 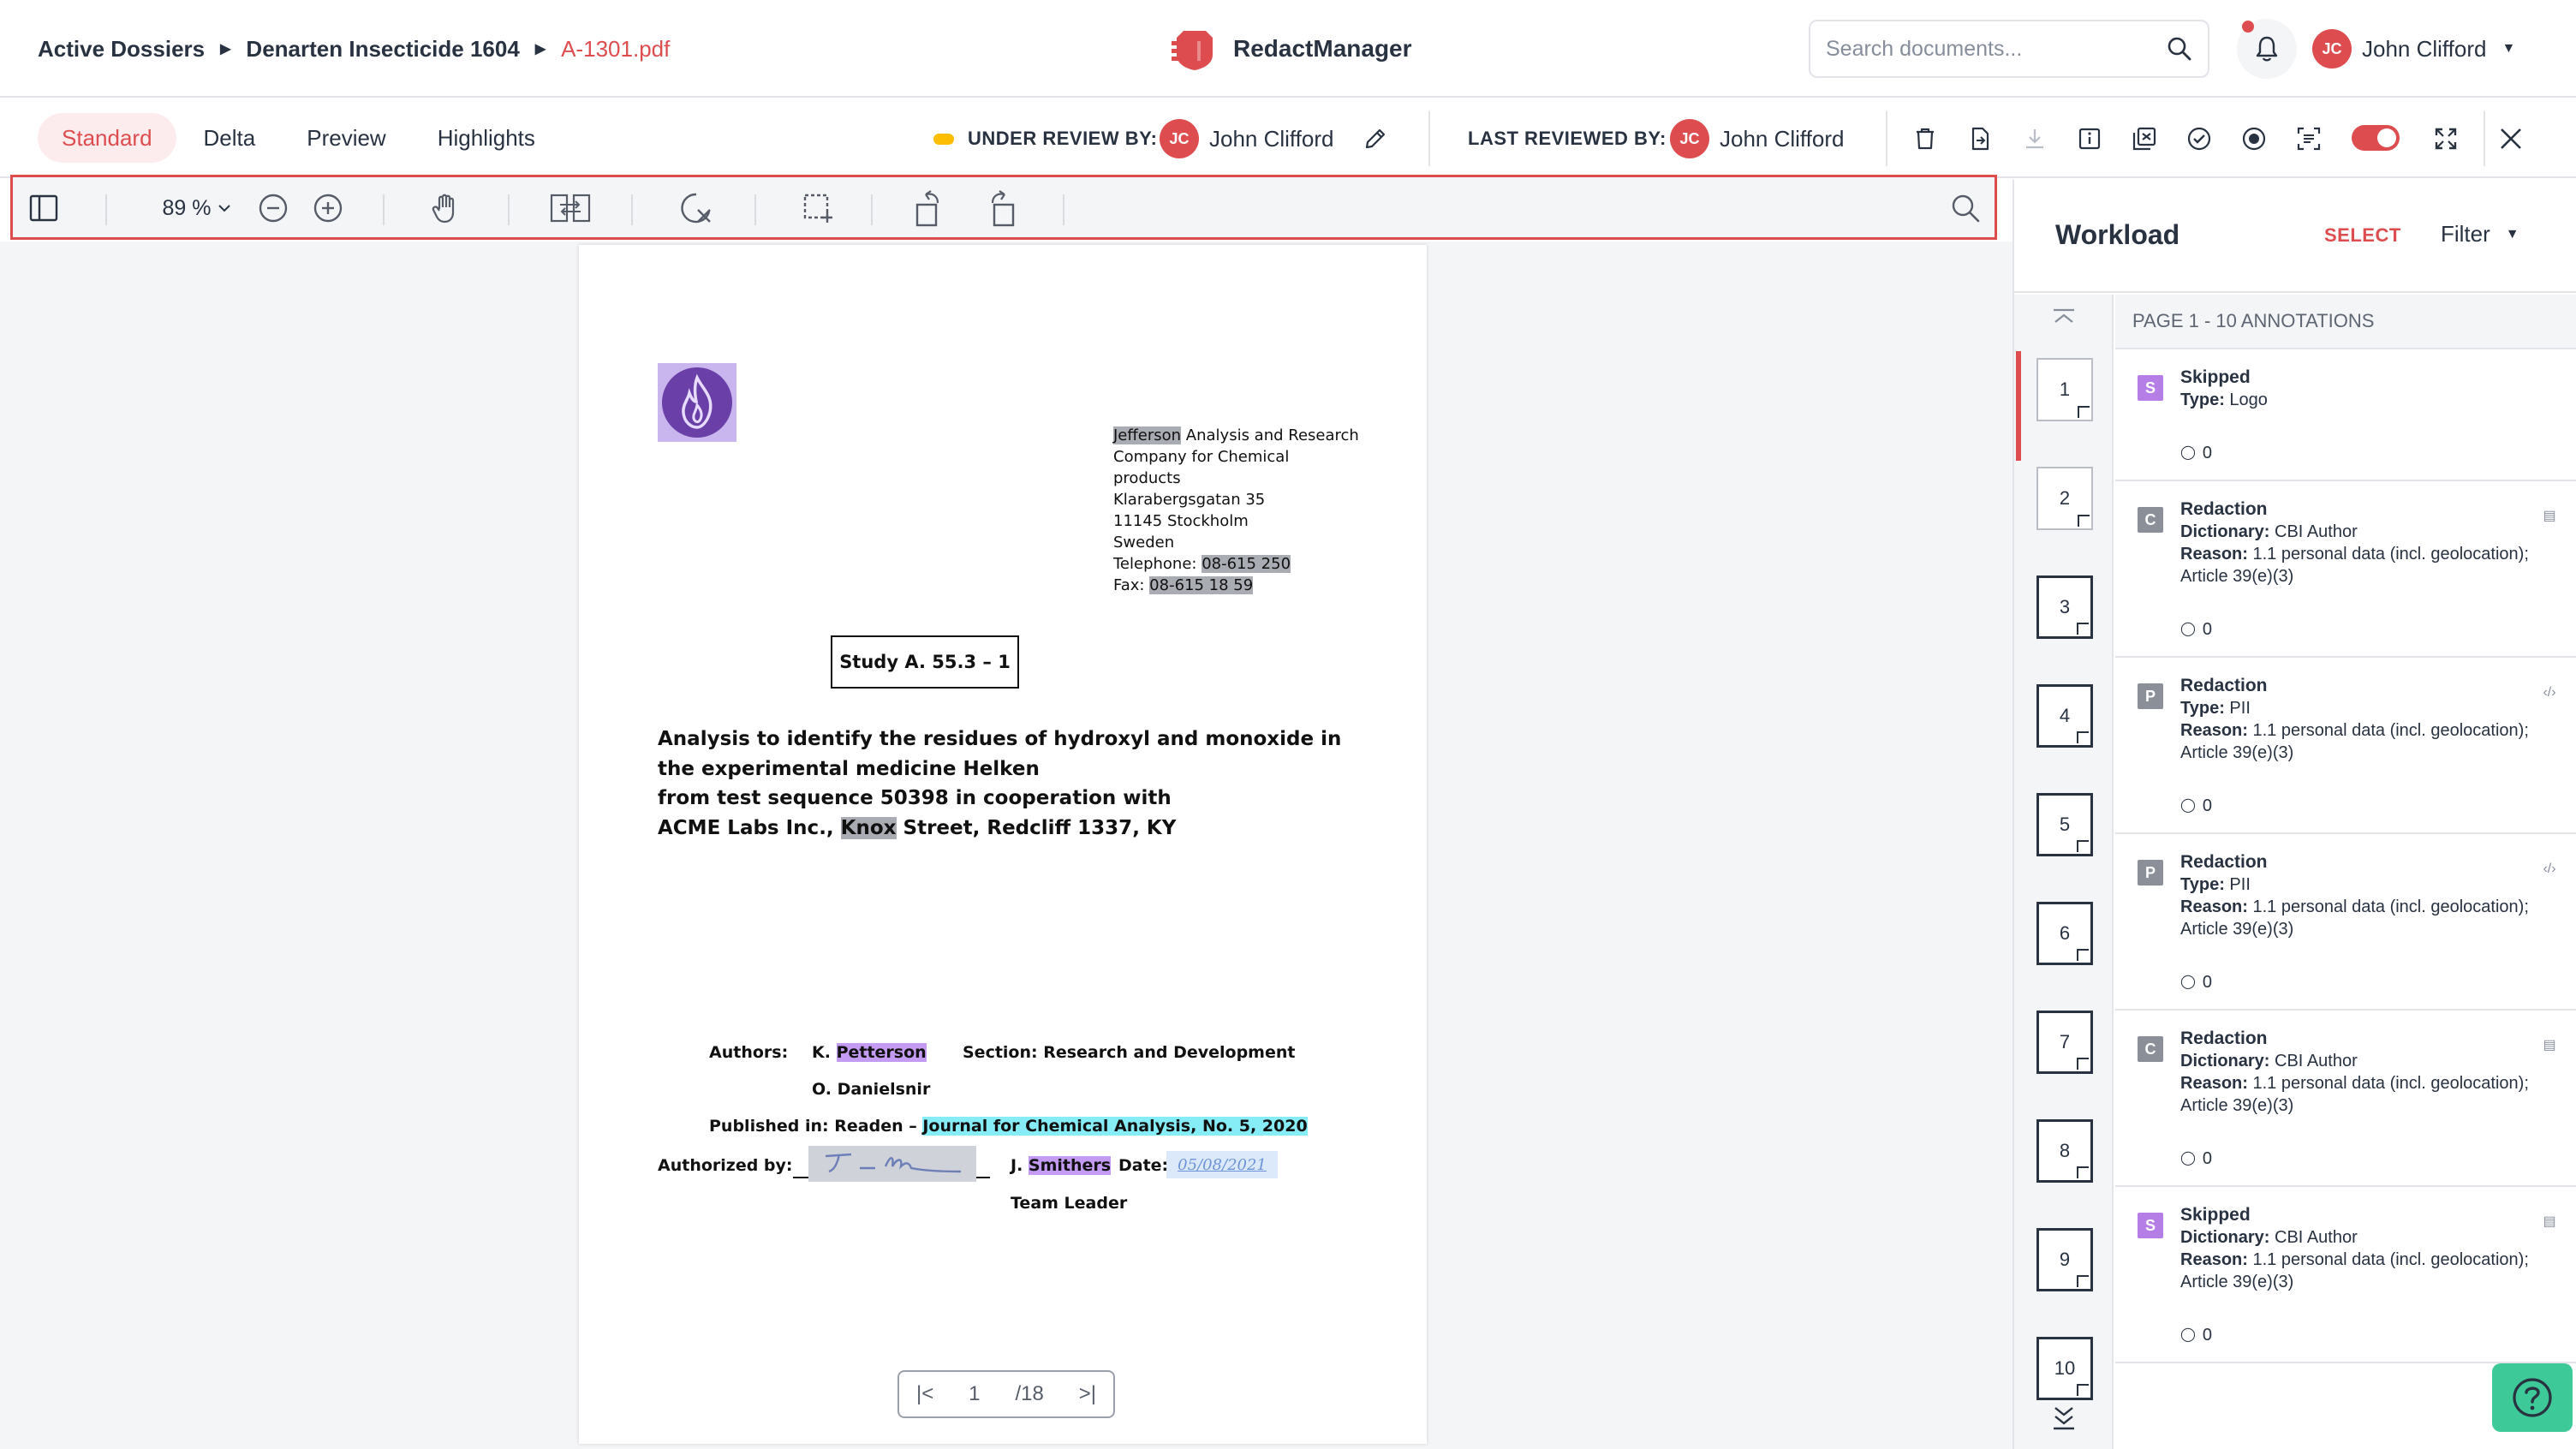 I want to click on redacted-fax: 08-615 18 59, so click(x=1201, y=585).